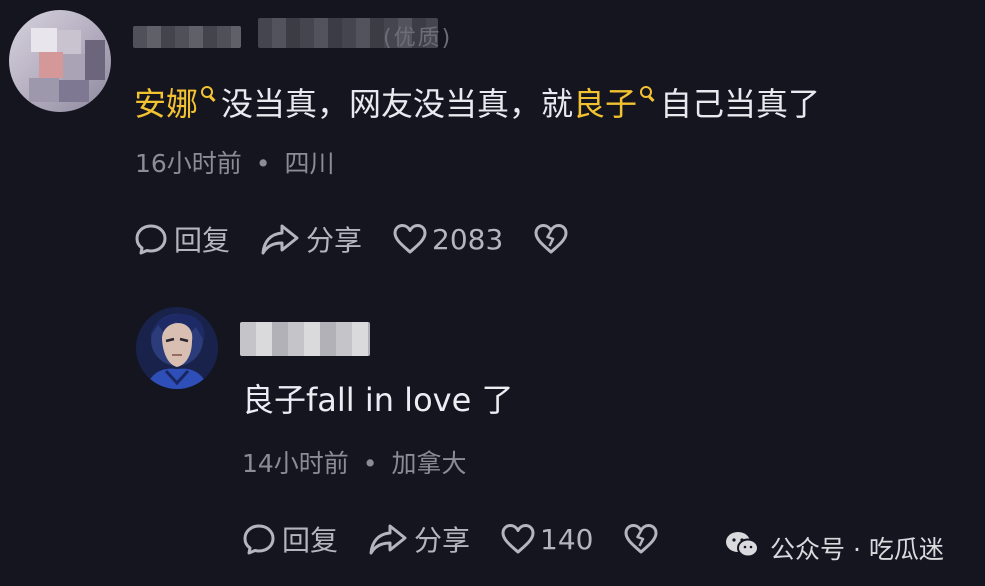 This screenshot has width=985, height=586. Describe the element at coordinates (295, 463) in the screenshot. I see `timestamp: 14小时前` at that location.